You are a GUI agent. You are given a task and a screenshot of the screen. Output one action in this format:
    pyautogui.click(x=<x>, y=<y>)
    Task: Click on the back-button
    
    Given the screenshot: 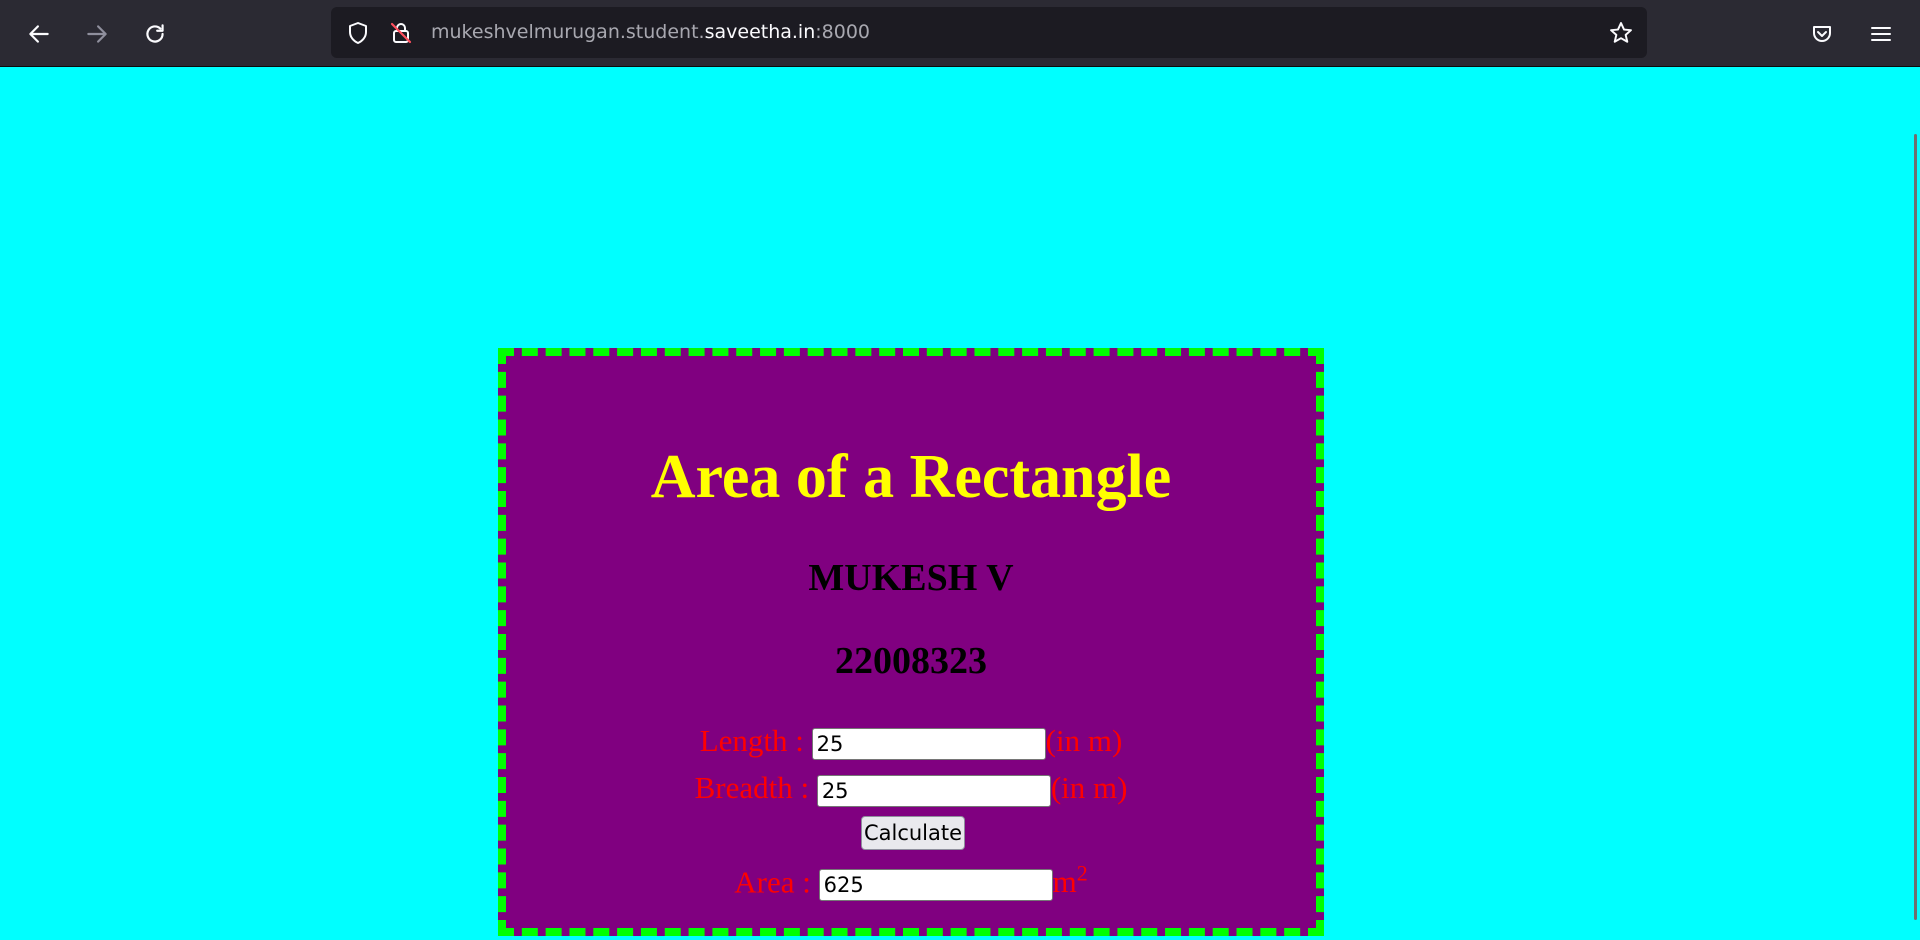 What is the action you would take?
    pyautogui.click(x=39, y=34)
    